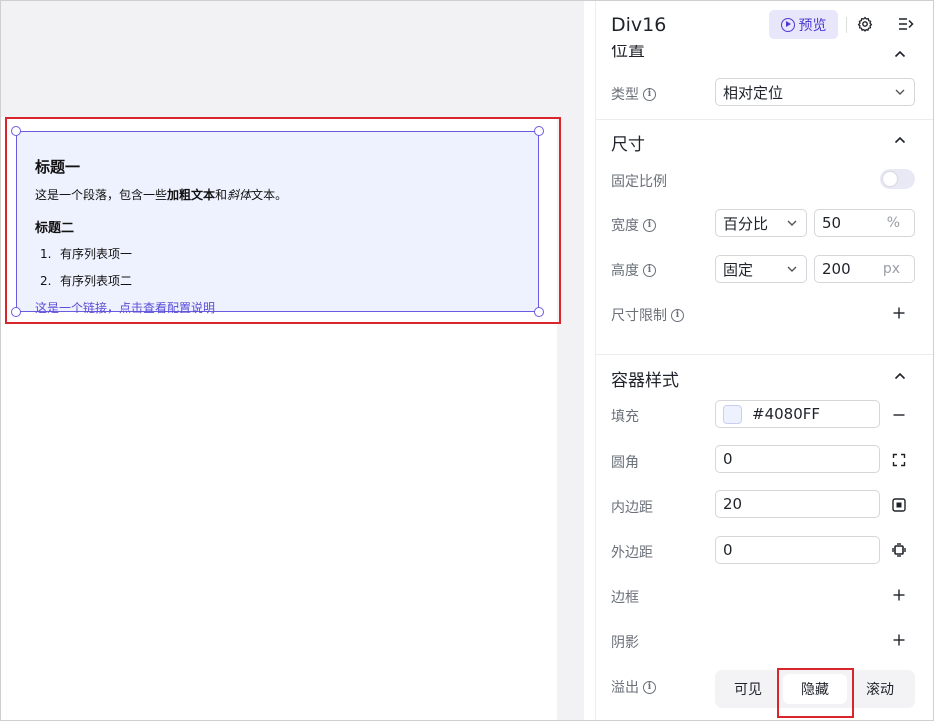  I want to click on height-value: 200, so click(836, 269).